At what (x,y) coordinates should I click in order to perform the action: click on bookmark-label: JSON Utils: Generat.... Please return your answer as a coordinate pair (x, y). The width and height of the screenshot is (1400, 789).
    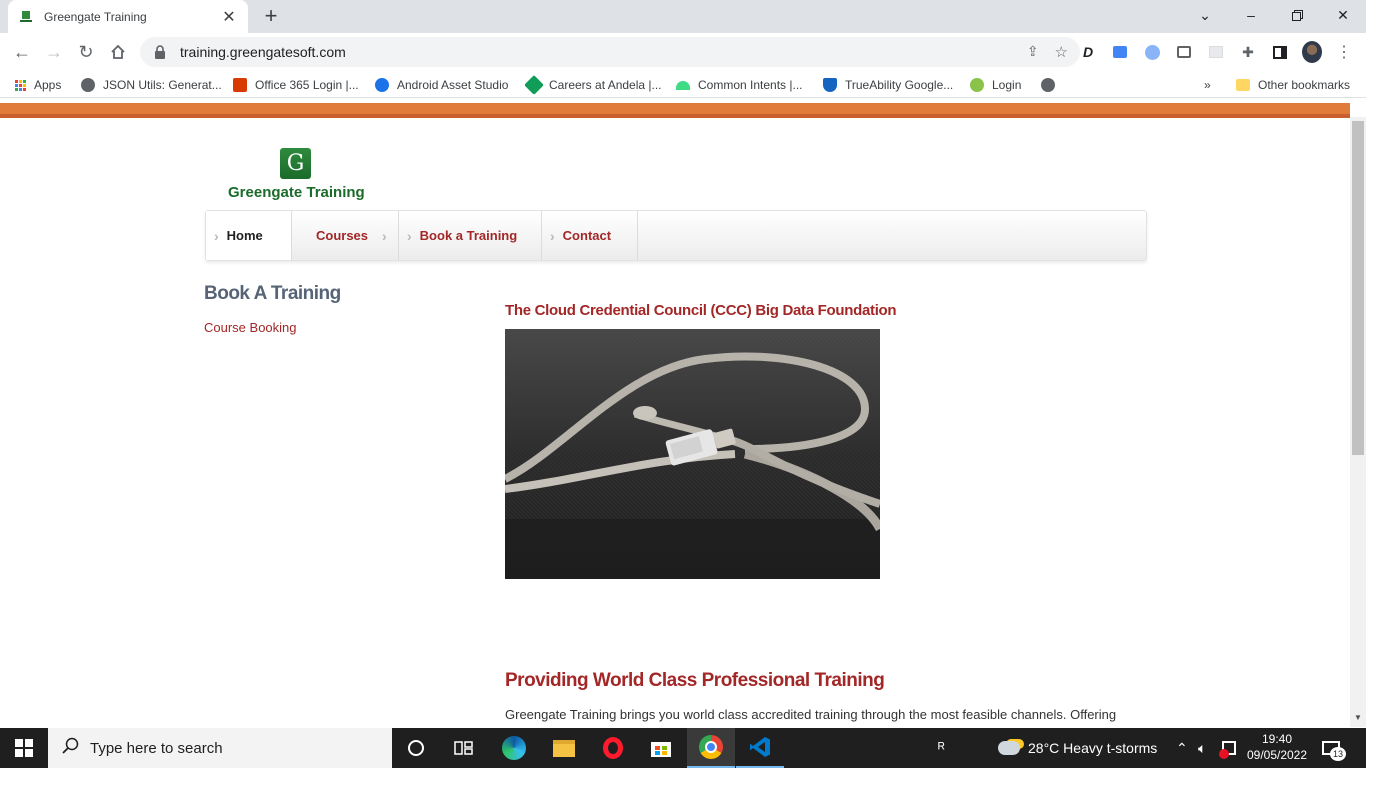
    Looking at the image, I should click on (162, 85).